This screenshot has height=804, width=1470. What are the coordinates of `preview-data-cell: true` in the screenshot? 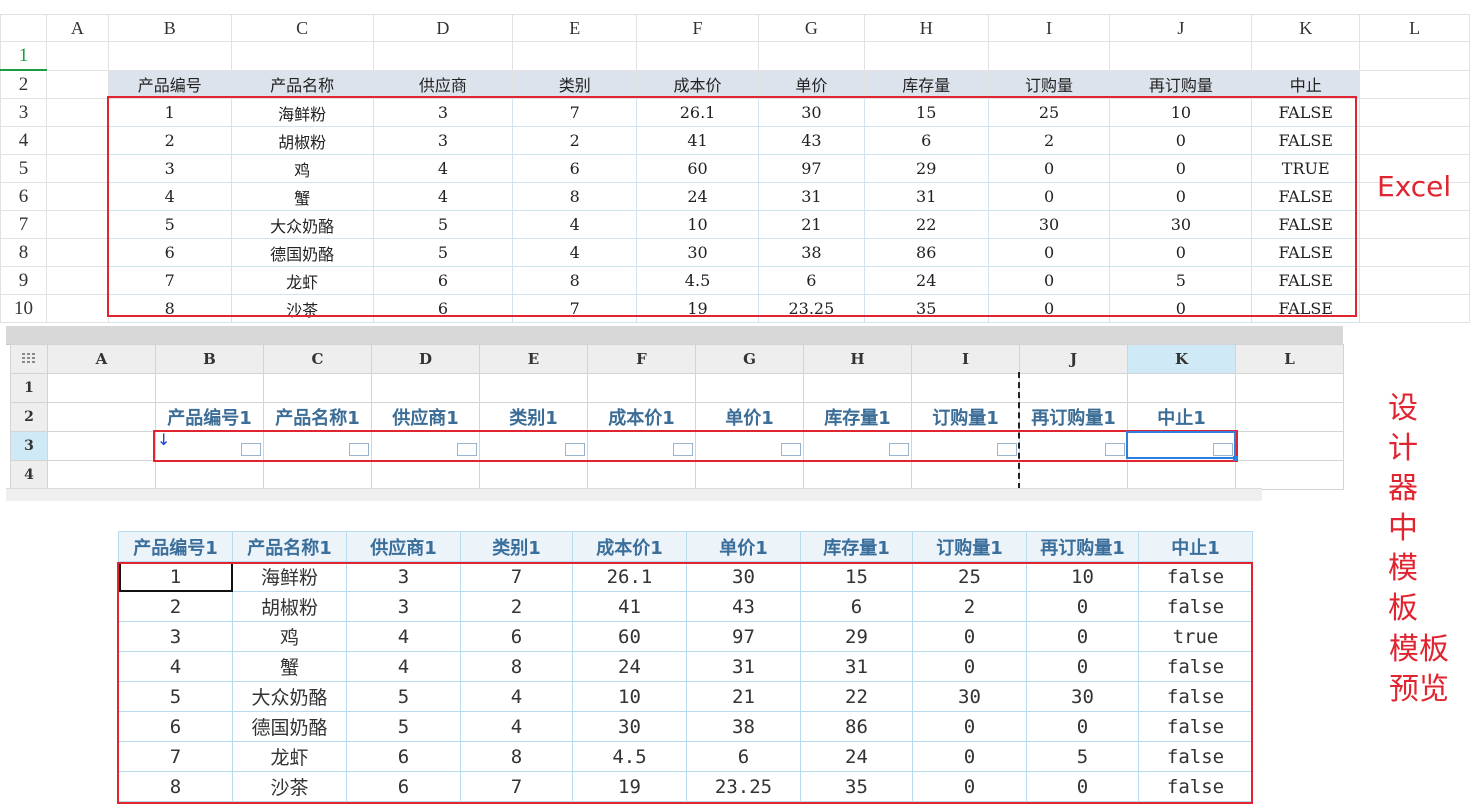 It's located at (1195, 636).